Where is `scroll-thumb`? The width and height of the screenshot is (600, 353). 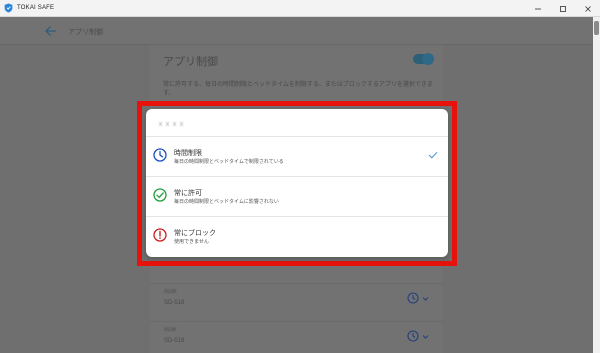
scroll-thumb is located at coordinates (596, 28).